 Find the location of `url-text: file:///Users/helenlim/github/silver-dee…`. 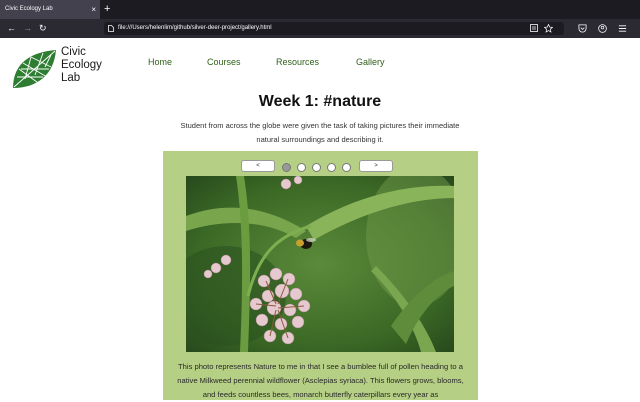

url-text: file:///Users/helenlim/github/silver-dee… is located at coordinates (195, 28).